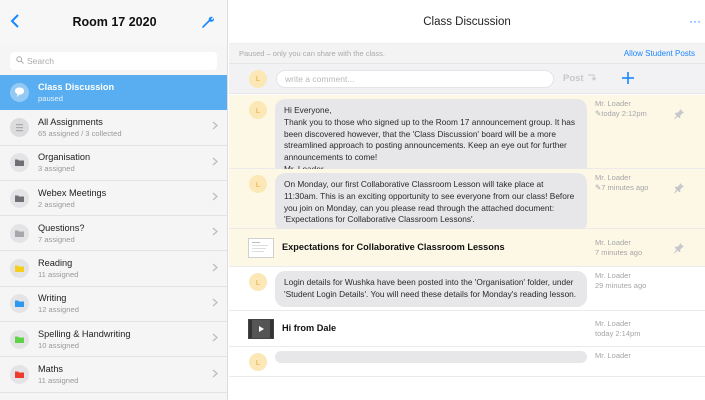 Image resolution: width=705 pixels, height=400 pixels. Describe the element at coordinates (624, 113) in the screenshot. I see `post-time: today 2:12pm` at that location.